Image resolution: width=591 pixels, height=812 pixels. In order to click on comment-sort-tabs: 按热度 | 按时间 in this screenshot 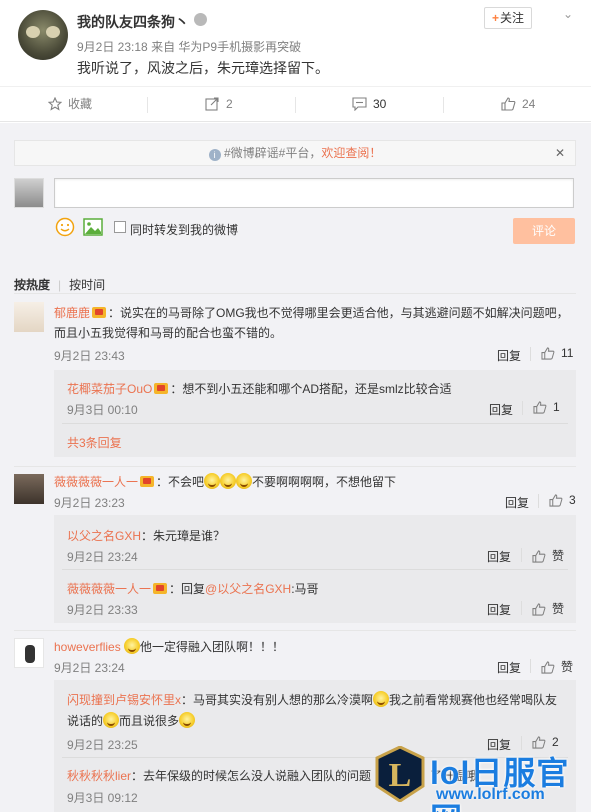, I will do `click(59, 284)`.